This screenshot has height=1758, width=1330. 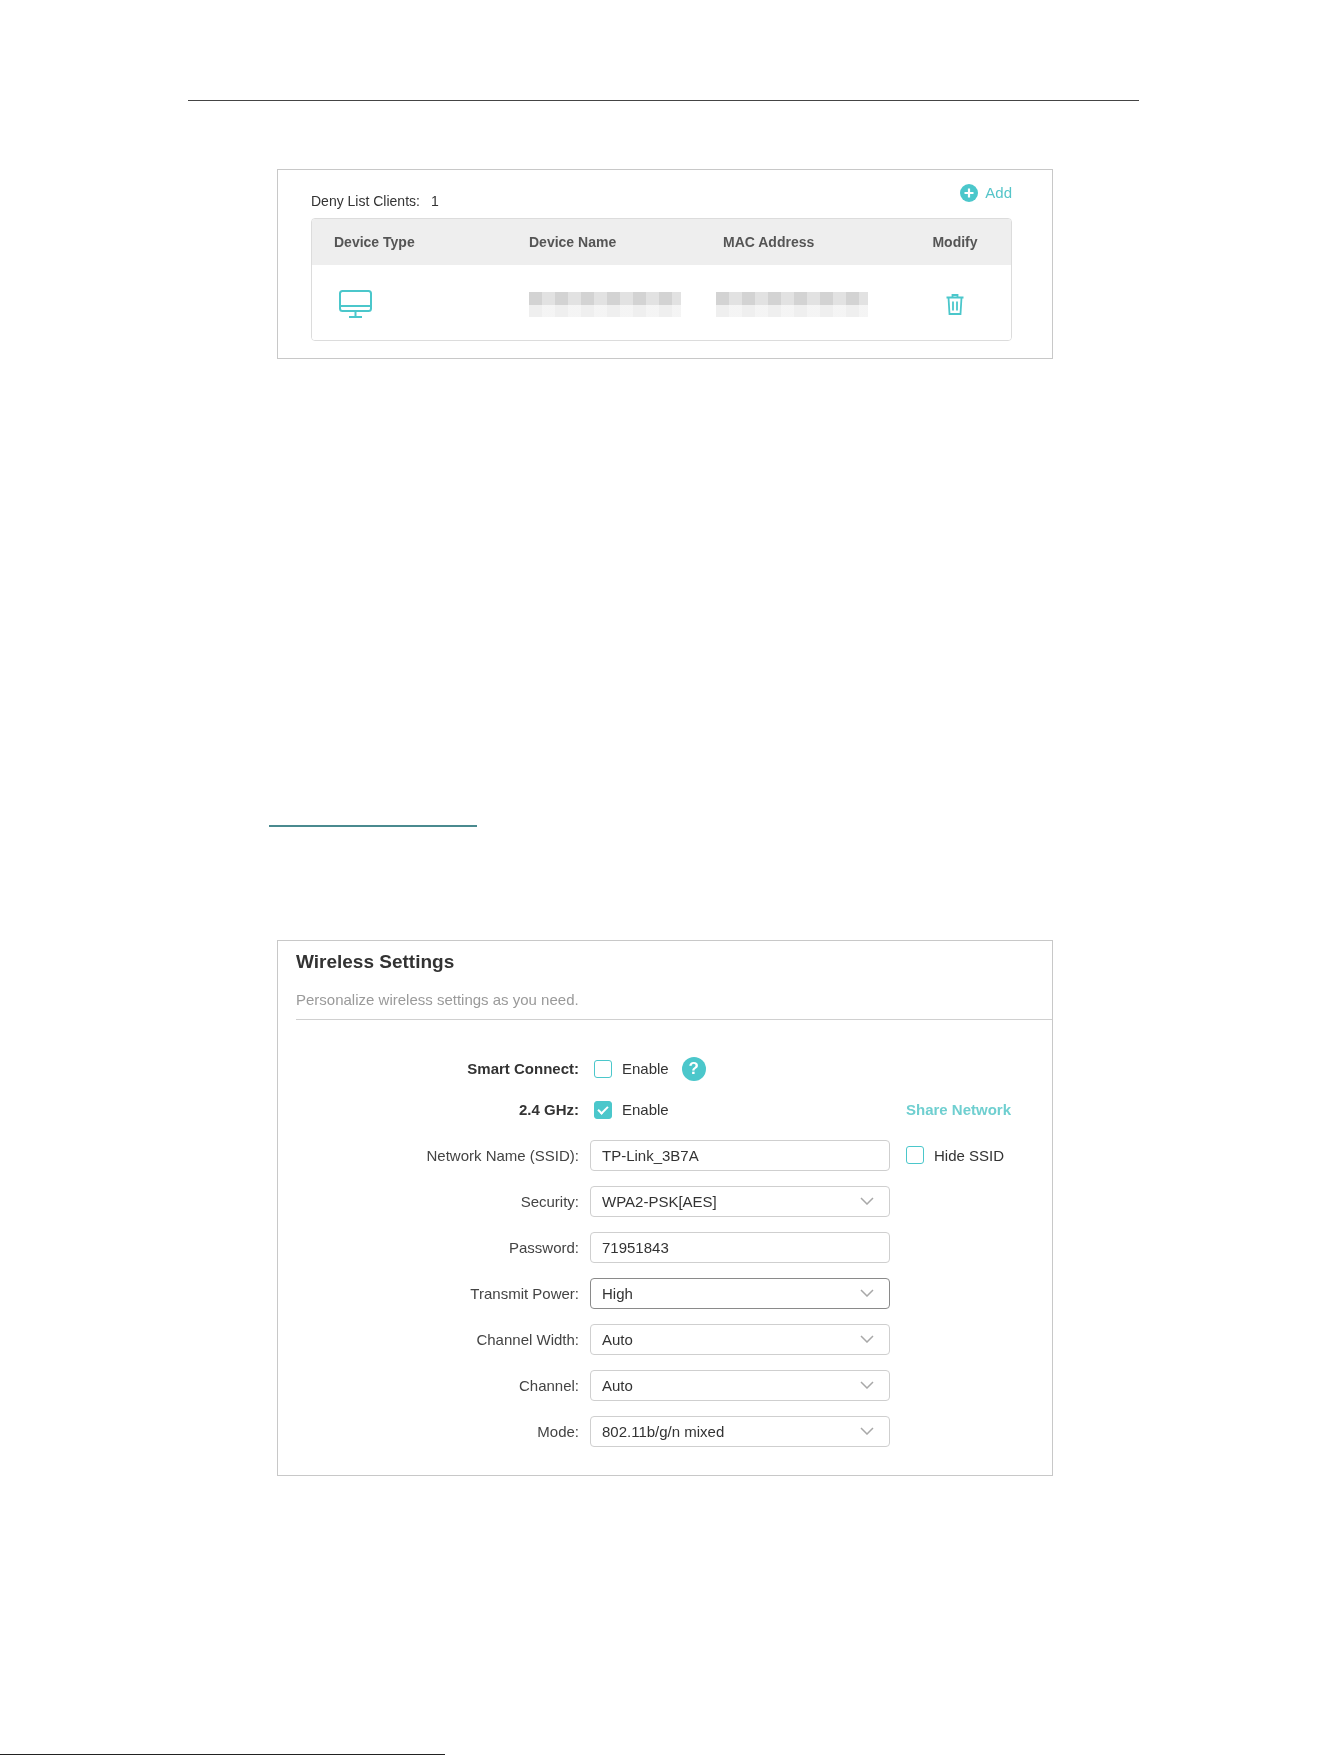 I want to click on field-label: Mode:, so click(x=558, y=1431).